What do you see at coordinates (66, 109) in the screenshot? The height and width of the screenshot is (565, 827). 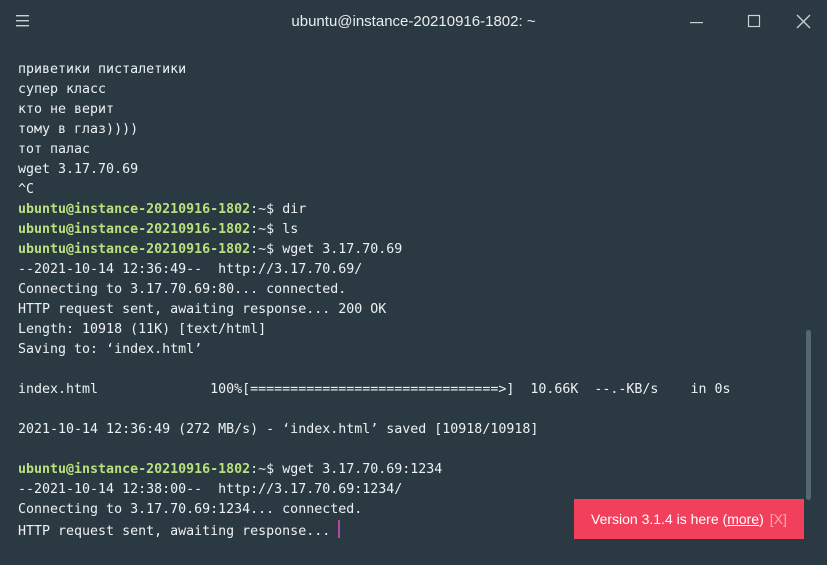 I see `output-text: кто не верит` at bounding box center [66, 109].